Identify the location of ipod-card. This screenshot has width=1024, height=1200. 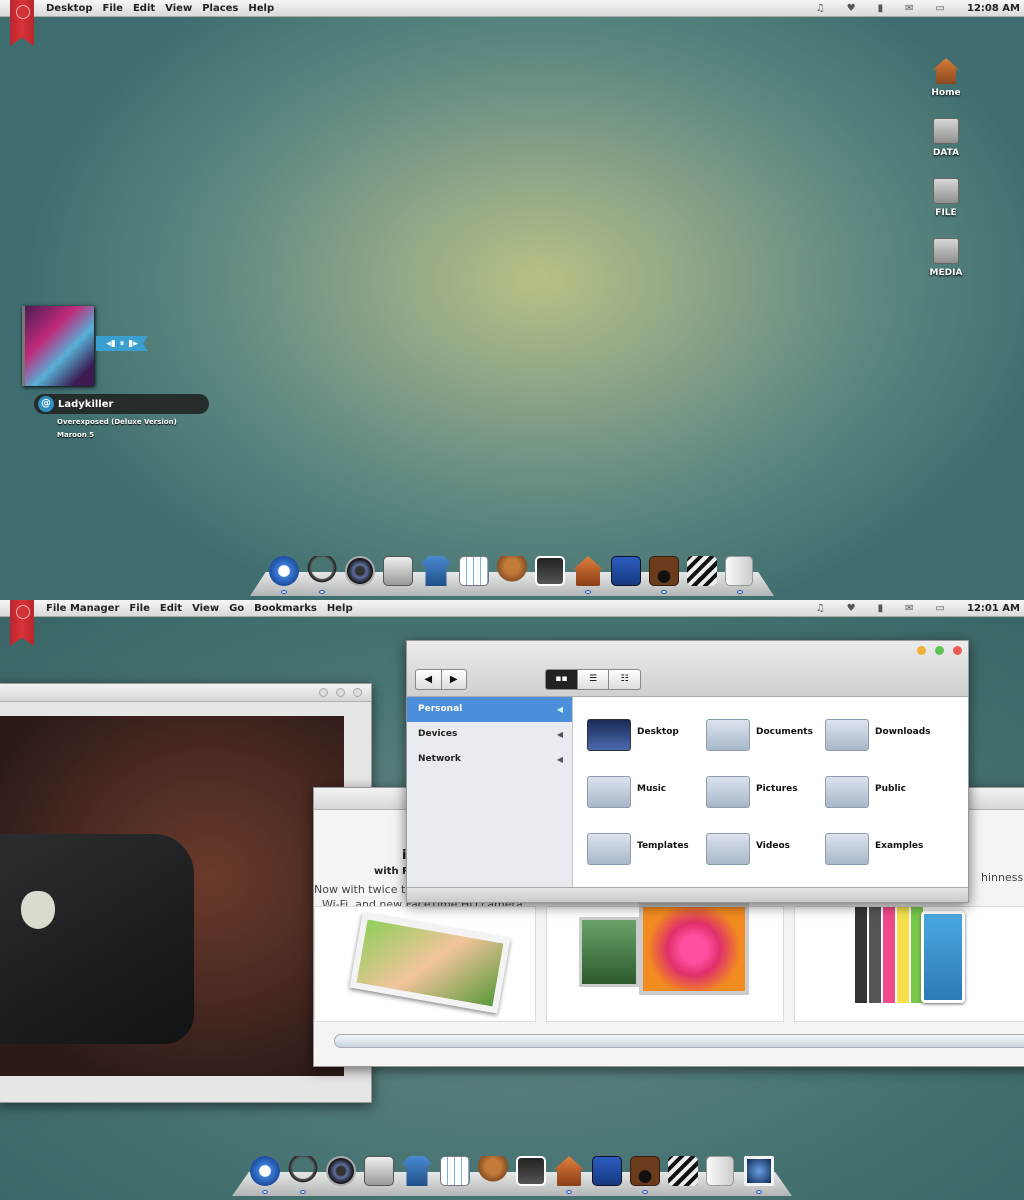
(909, 964).